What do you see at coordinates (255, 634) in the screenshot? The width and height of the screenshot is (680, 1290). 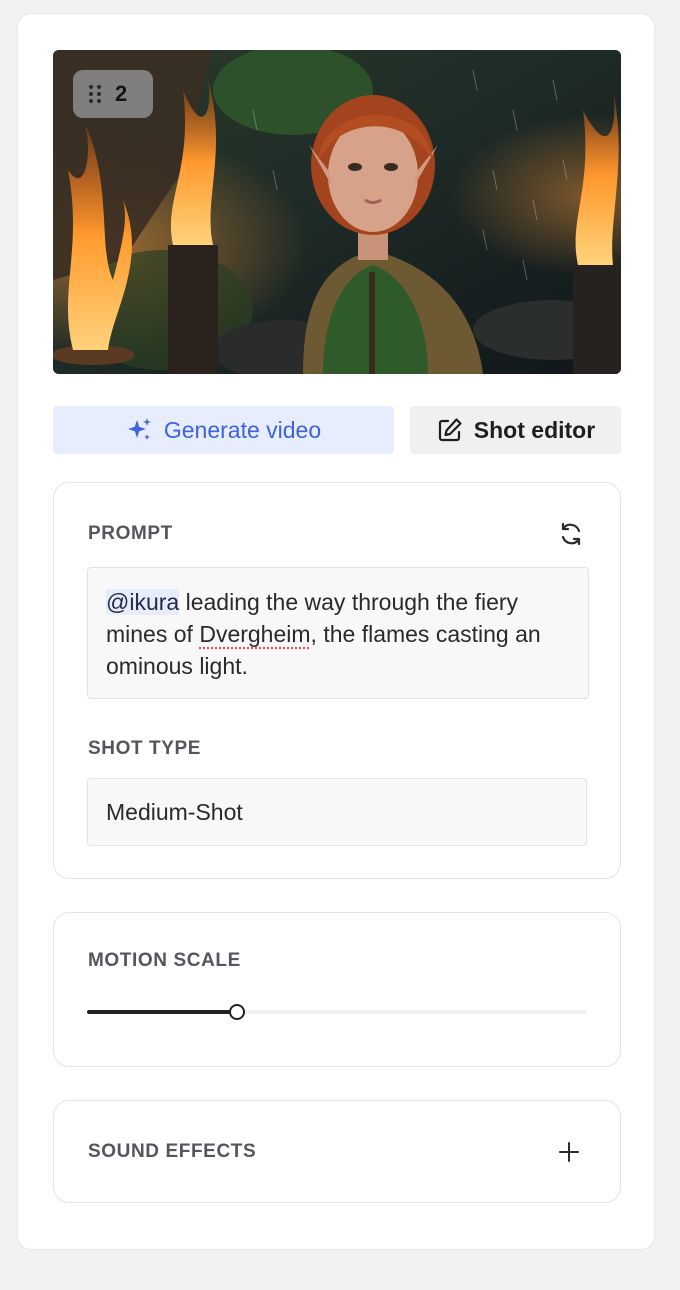 I see `misspelled-word: Dvergheim` at bounding box center [255, 634].